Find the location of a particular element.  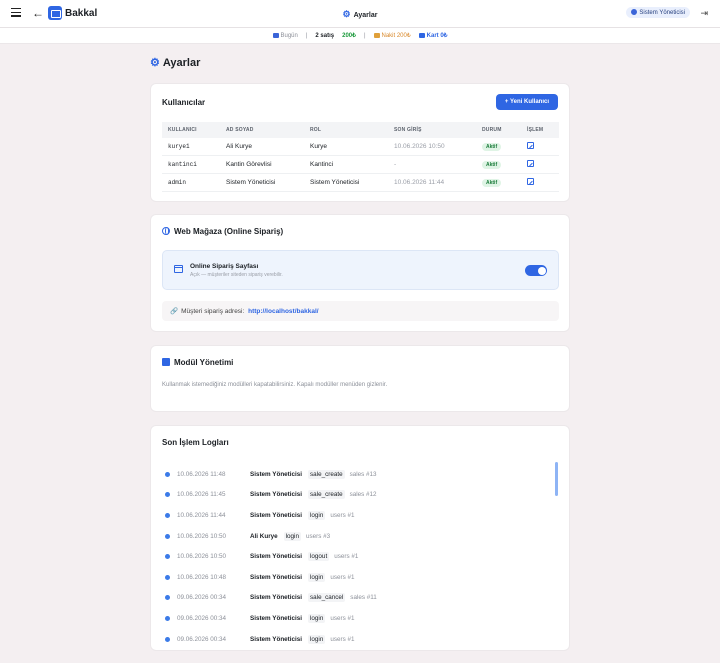

last-login-cell: - is located at coordinates (432, 164).